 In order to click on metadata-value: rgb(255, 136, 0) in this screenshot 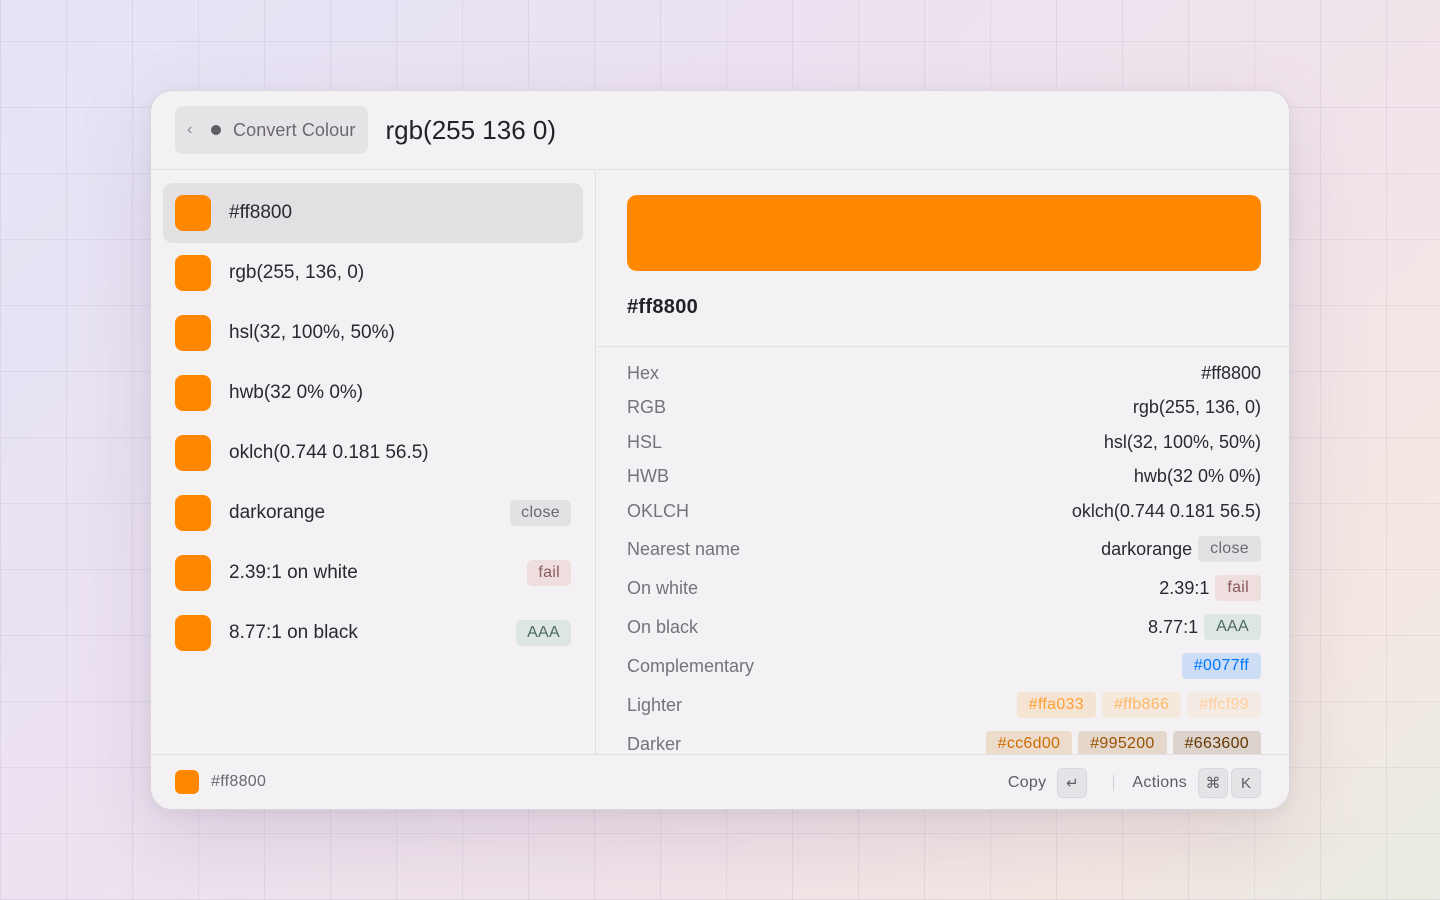, I will do `click(1197, 407)`.